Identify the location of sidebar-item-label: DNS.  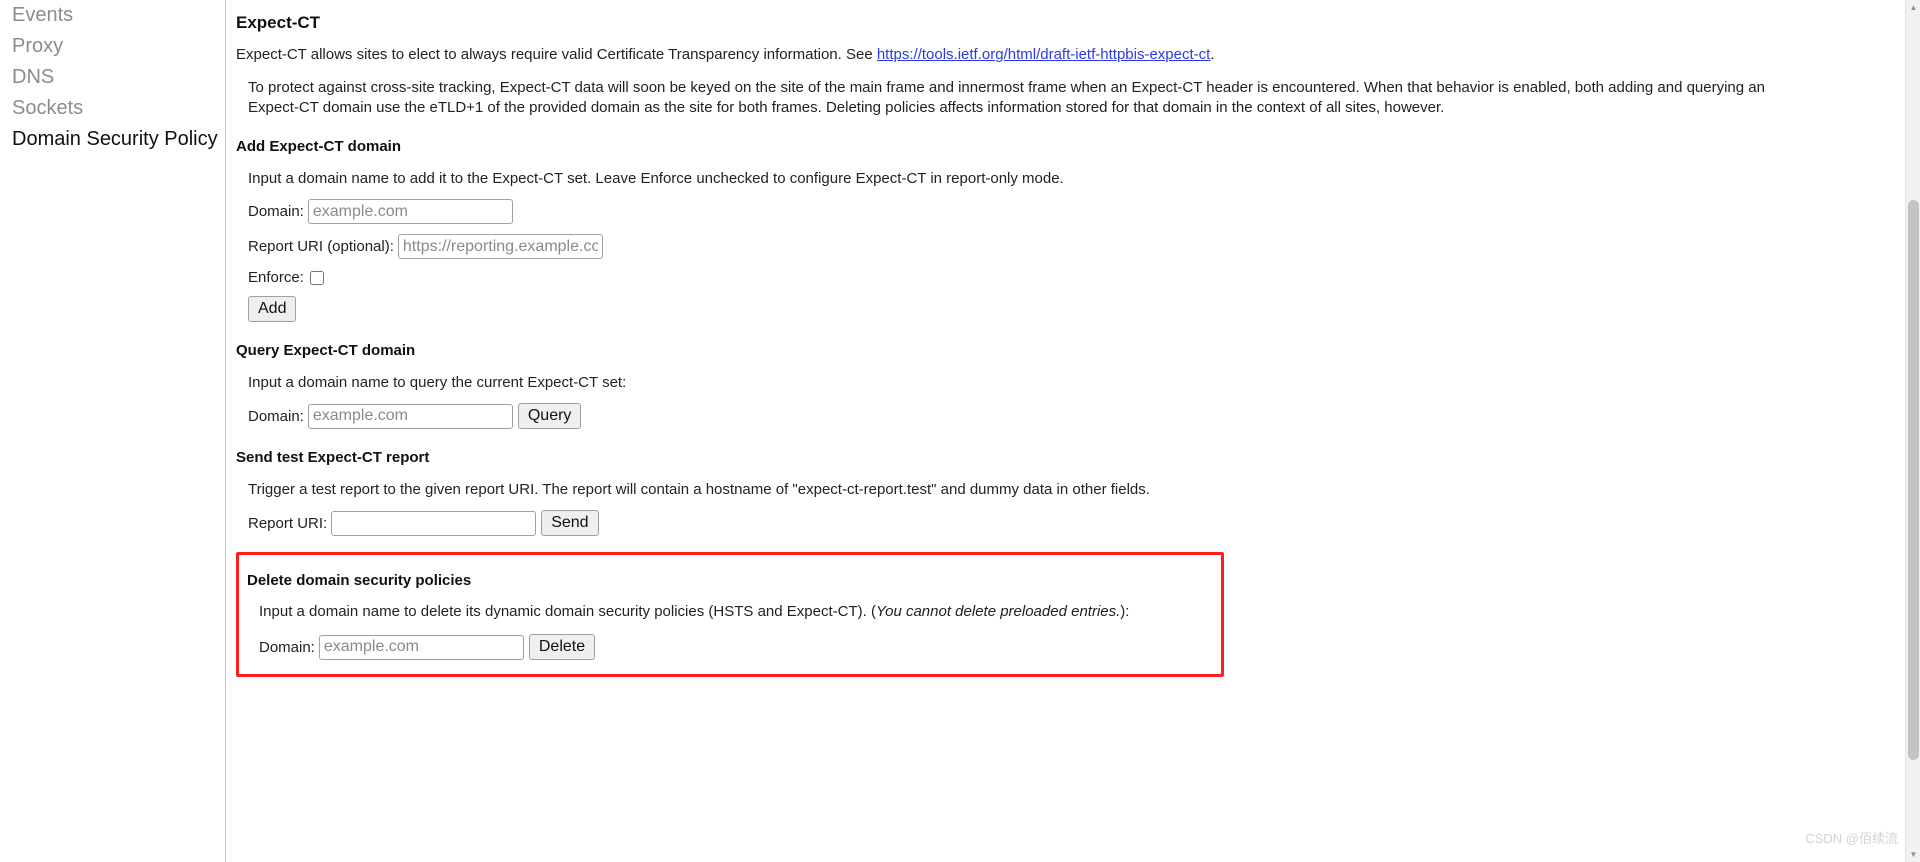
(33, 77).